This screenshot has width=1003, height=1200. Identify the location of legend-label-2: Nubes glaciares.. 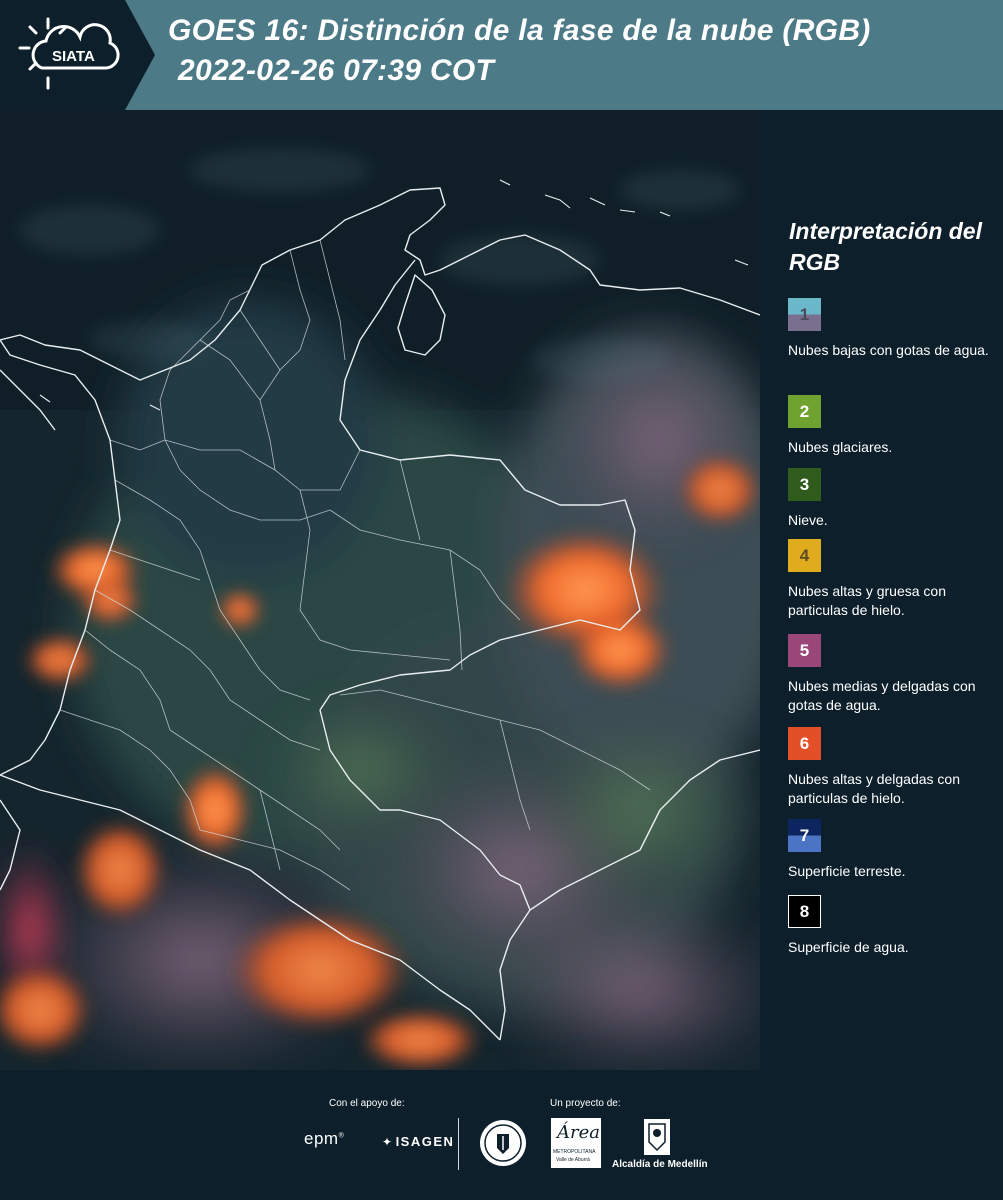
(840, 447).